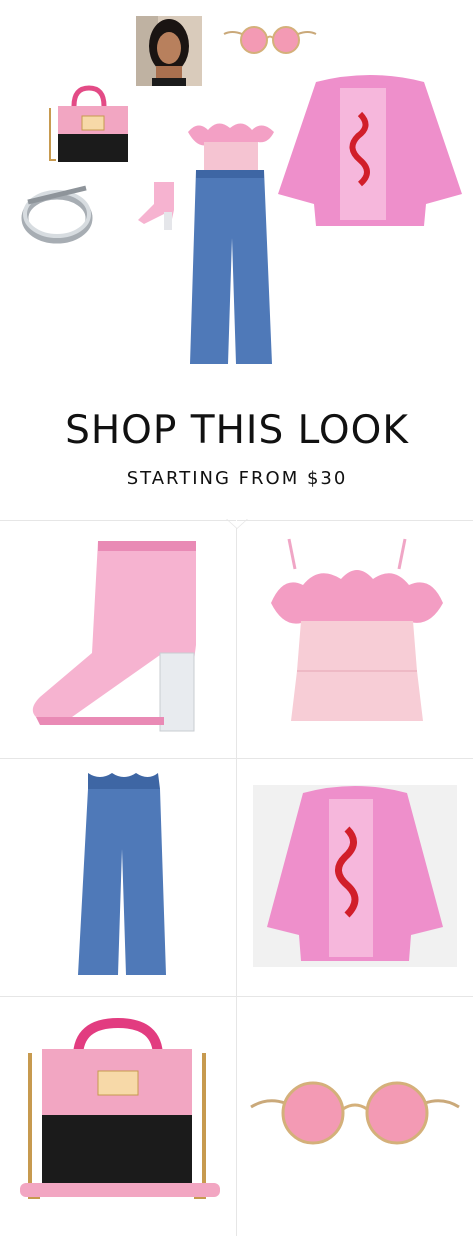 Image resolution: width=474 pixels, height=1236 pixels. Describe the element at coordinates (118, 876) in the screenshot. I see `product-wide-leg-jeans` at that location.